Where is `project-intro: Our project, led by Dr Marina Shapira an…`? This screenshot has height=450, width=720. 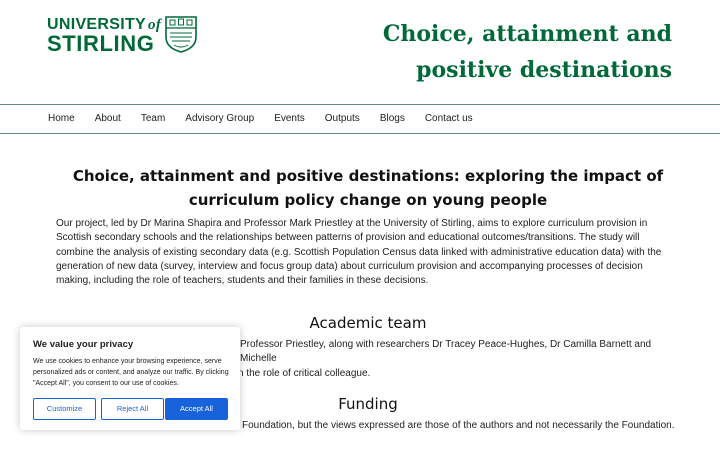
project-intro: Our project, led by Dr Marina Shapira an… is located at coordinates (359, 252).